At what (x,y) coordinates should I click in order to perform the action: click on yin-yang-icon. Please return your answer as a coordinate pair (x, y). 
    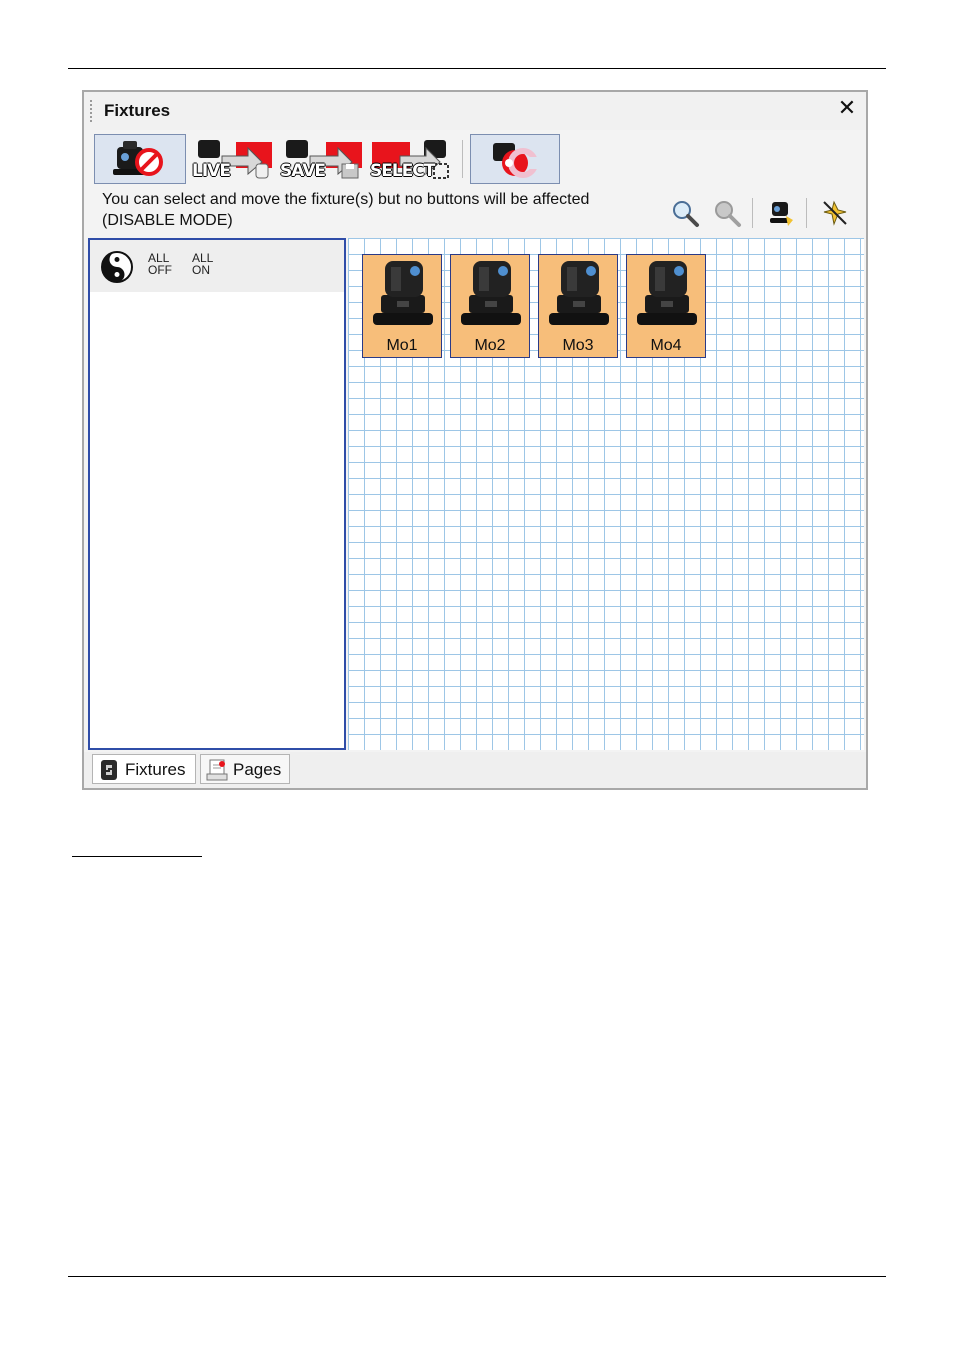
    Looking at the image, I should click on (117, 267).